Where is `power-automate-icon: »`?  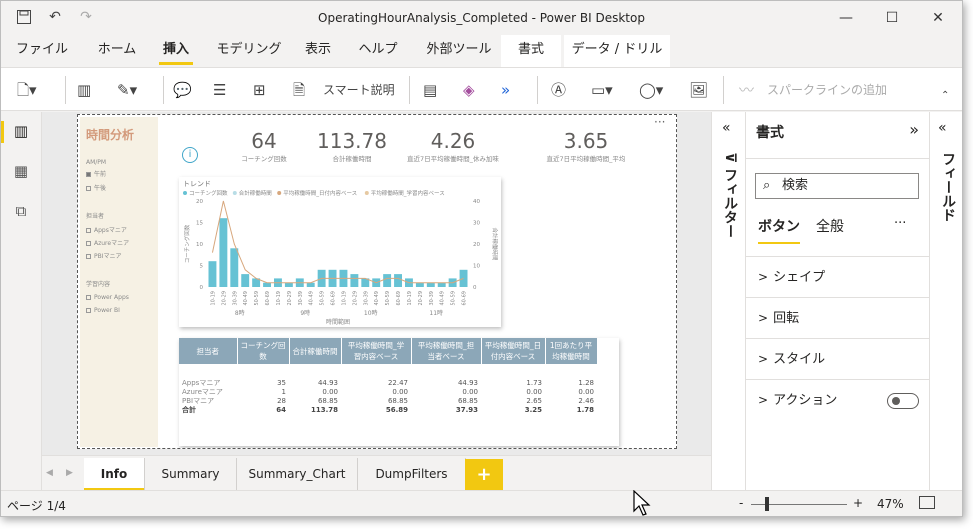 power-automate-icon: » is located at coordinates (505, 90).